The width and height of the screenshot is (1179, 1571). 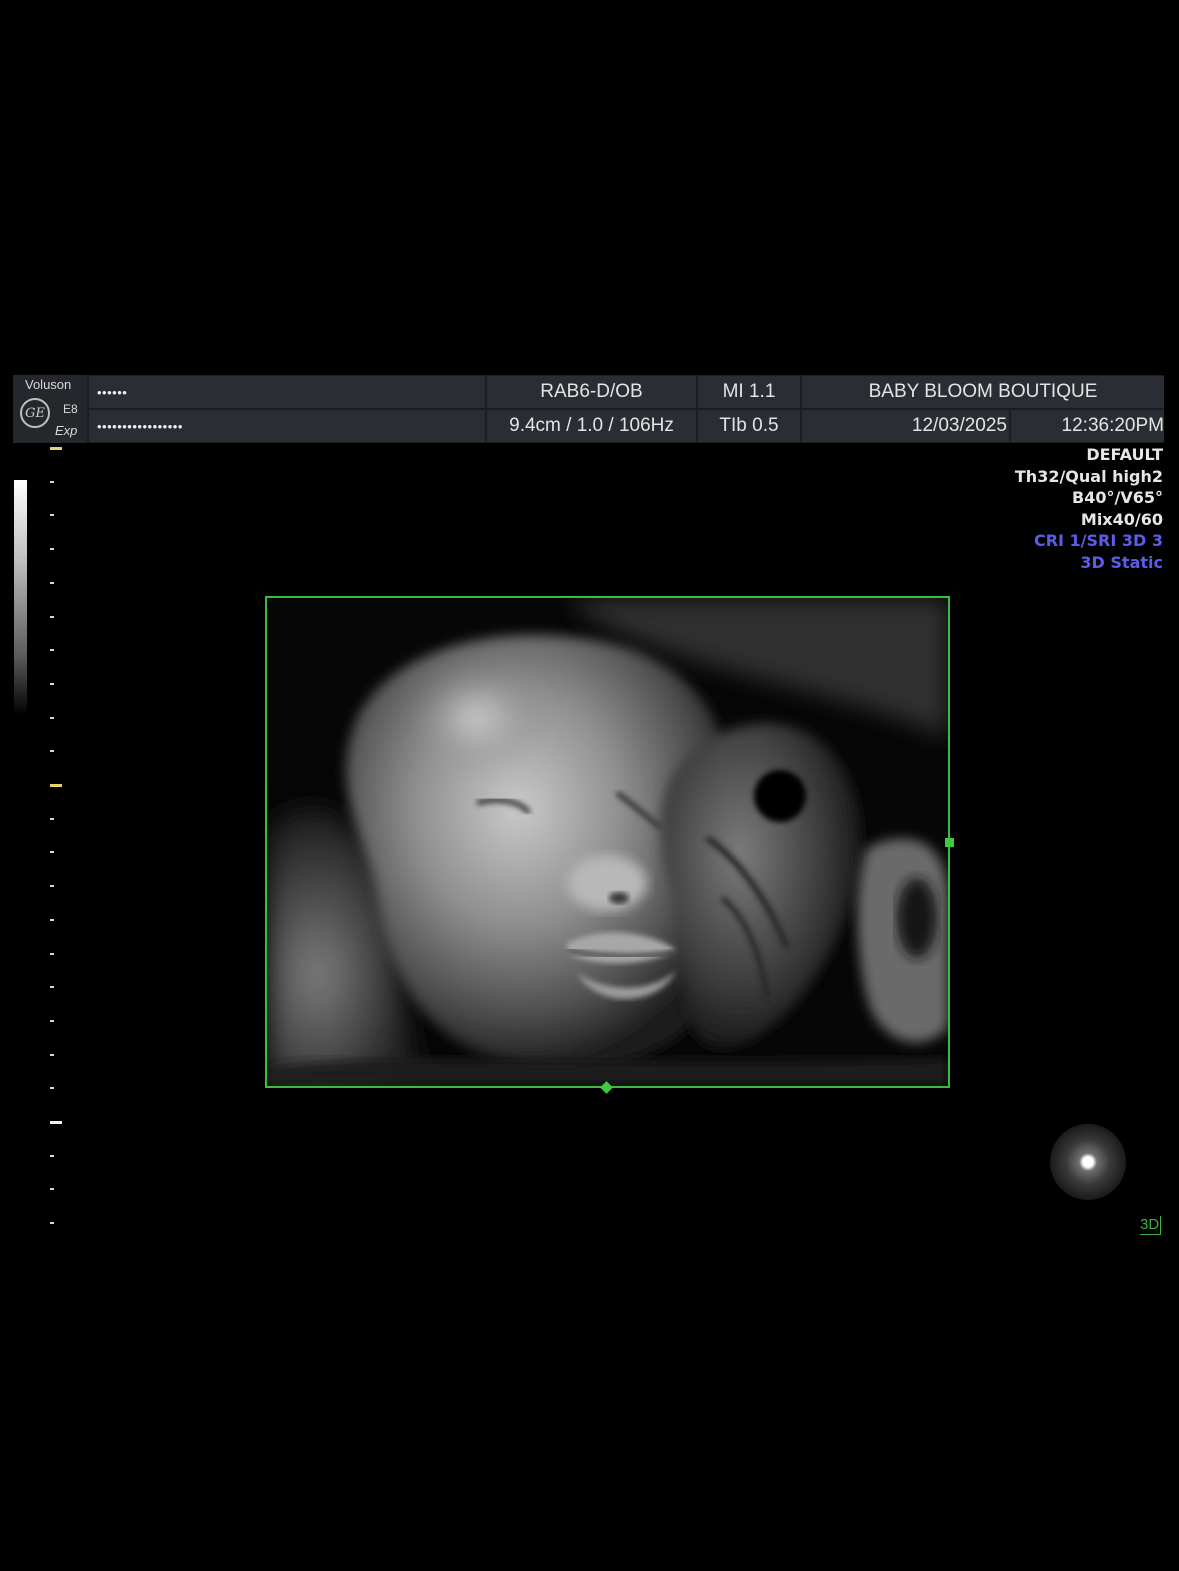 I want to click on exam-time: 12:36:20PM, so click(x=1087, y=426).